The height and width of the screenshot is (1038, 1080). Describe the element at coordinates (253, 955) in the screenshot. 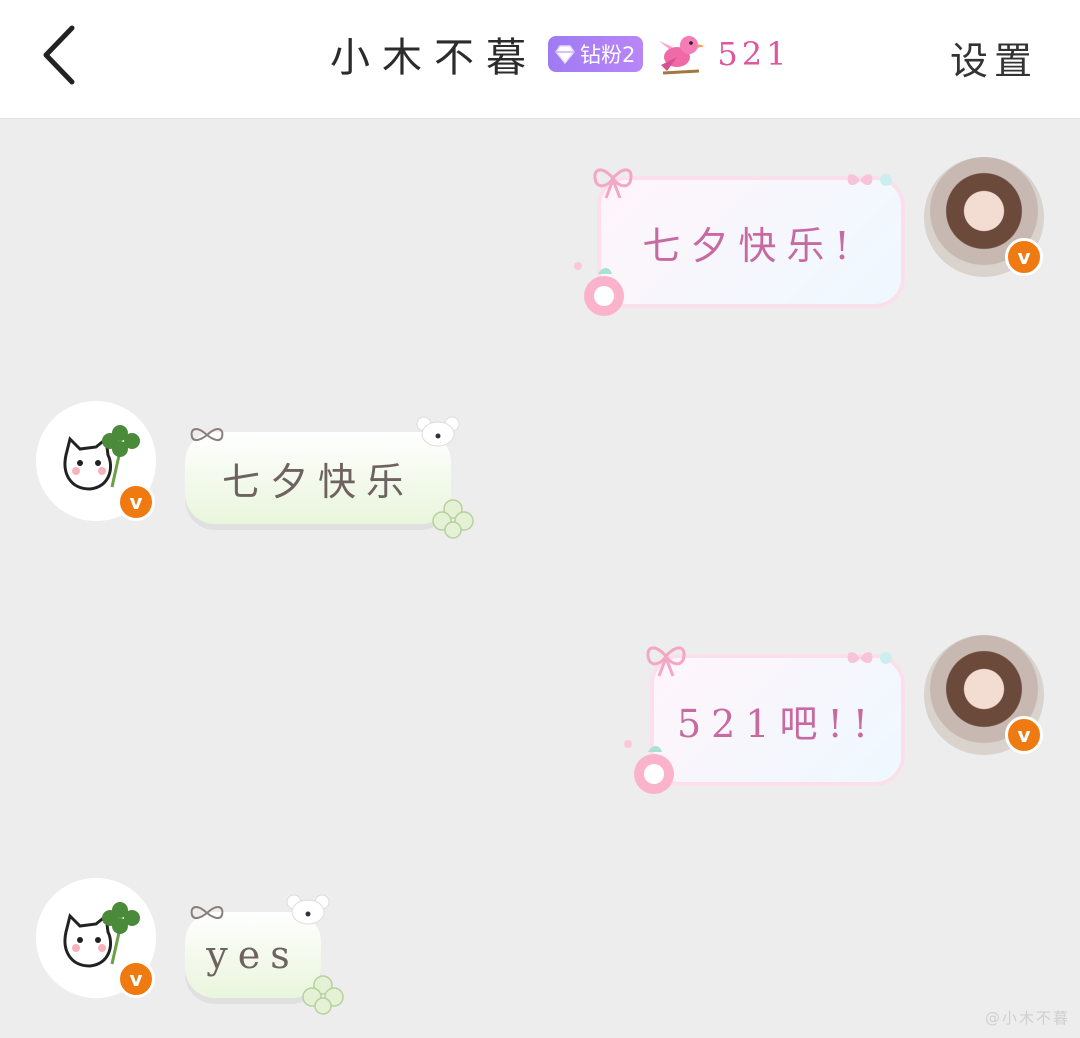

I see `message-text: yes` at that location.